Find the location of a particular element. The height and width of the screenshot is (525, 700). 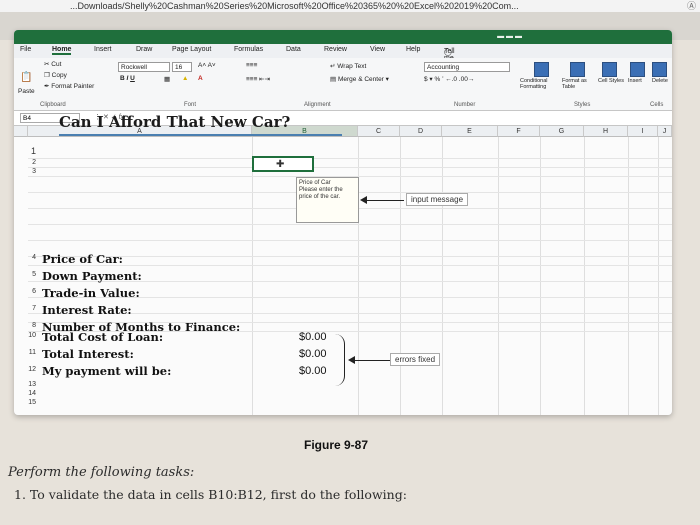

tab-draw: Draw is located at coordinates (144, 49).